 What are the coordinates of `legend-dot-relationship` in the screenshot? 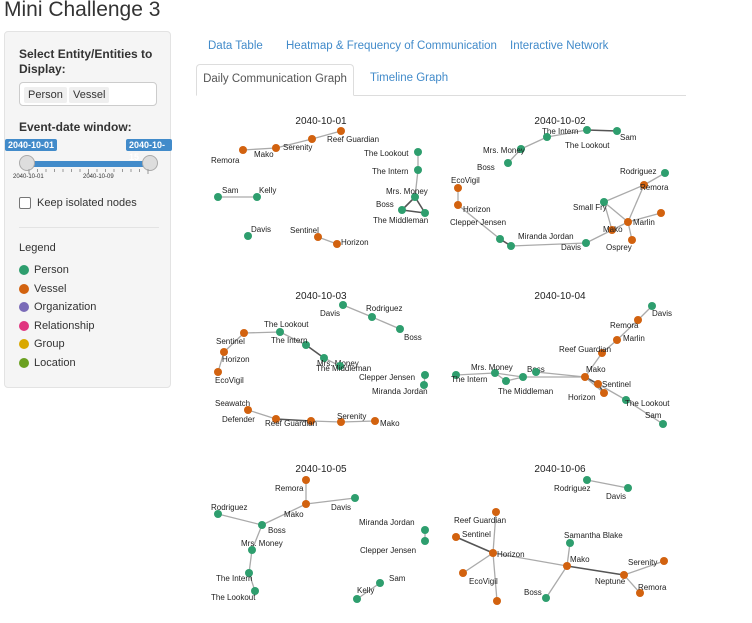 It's located at (24, 325).